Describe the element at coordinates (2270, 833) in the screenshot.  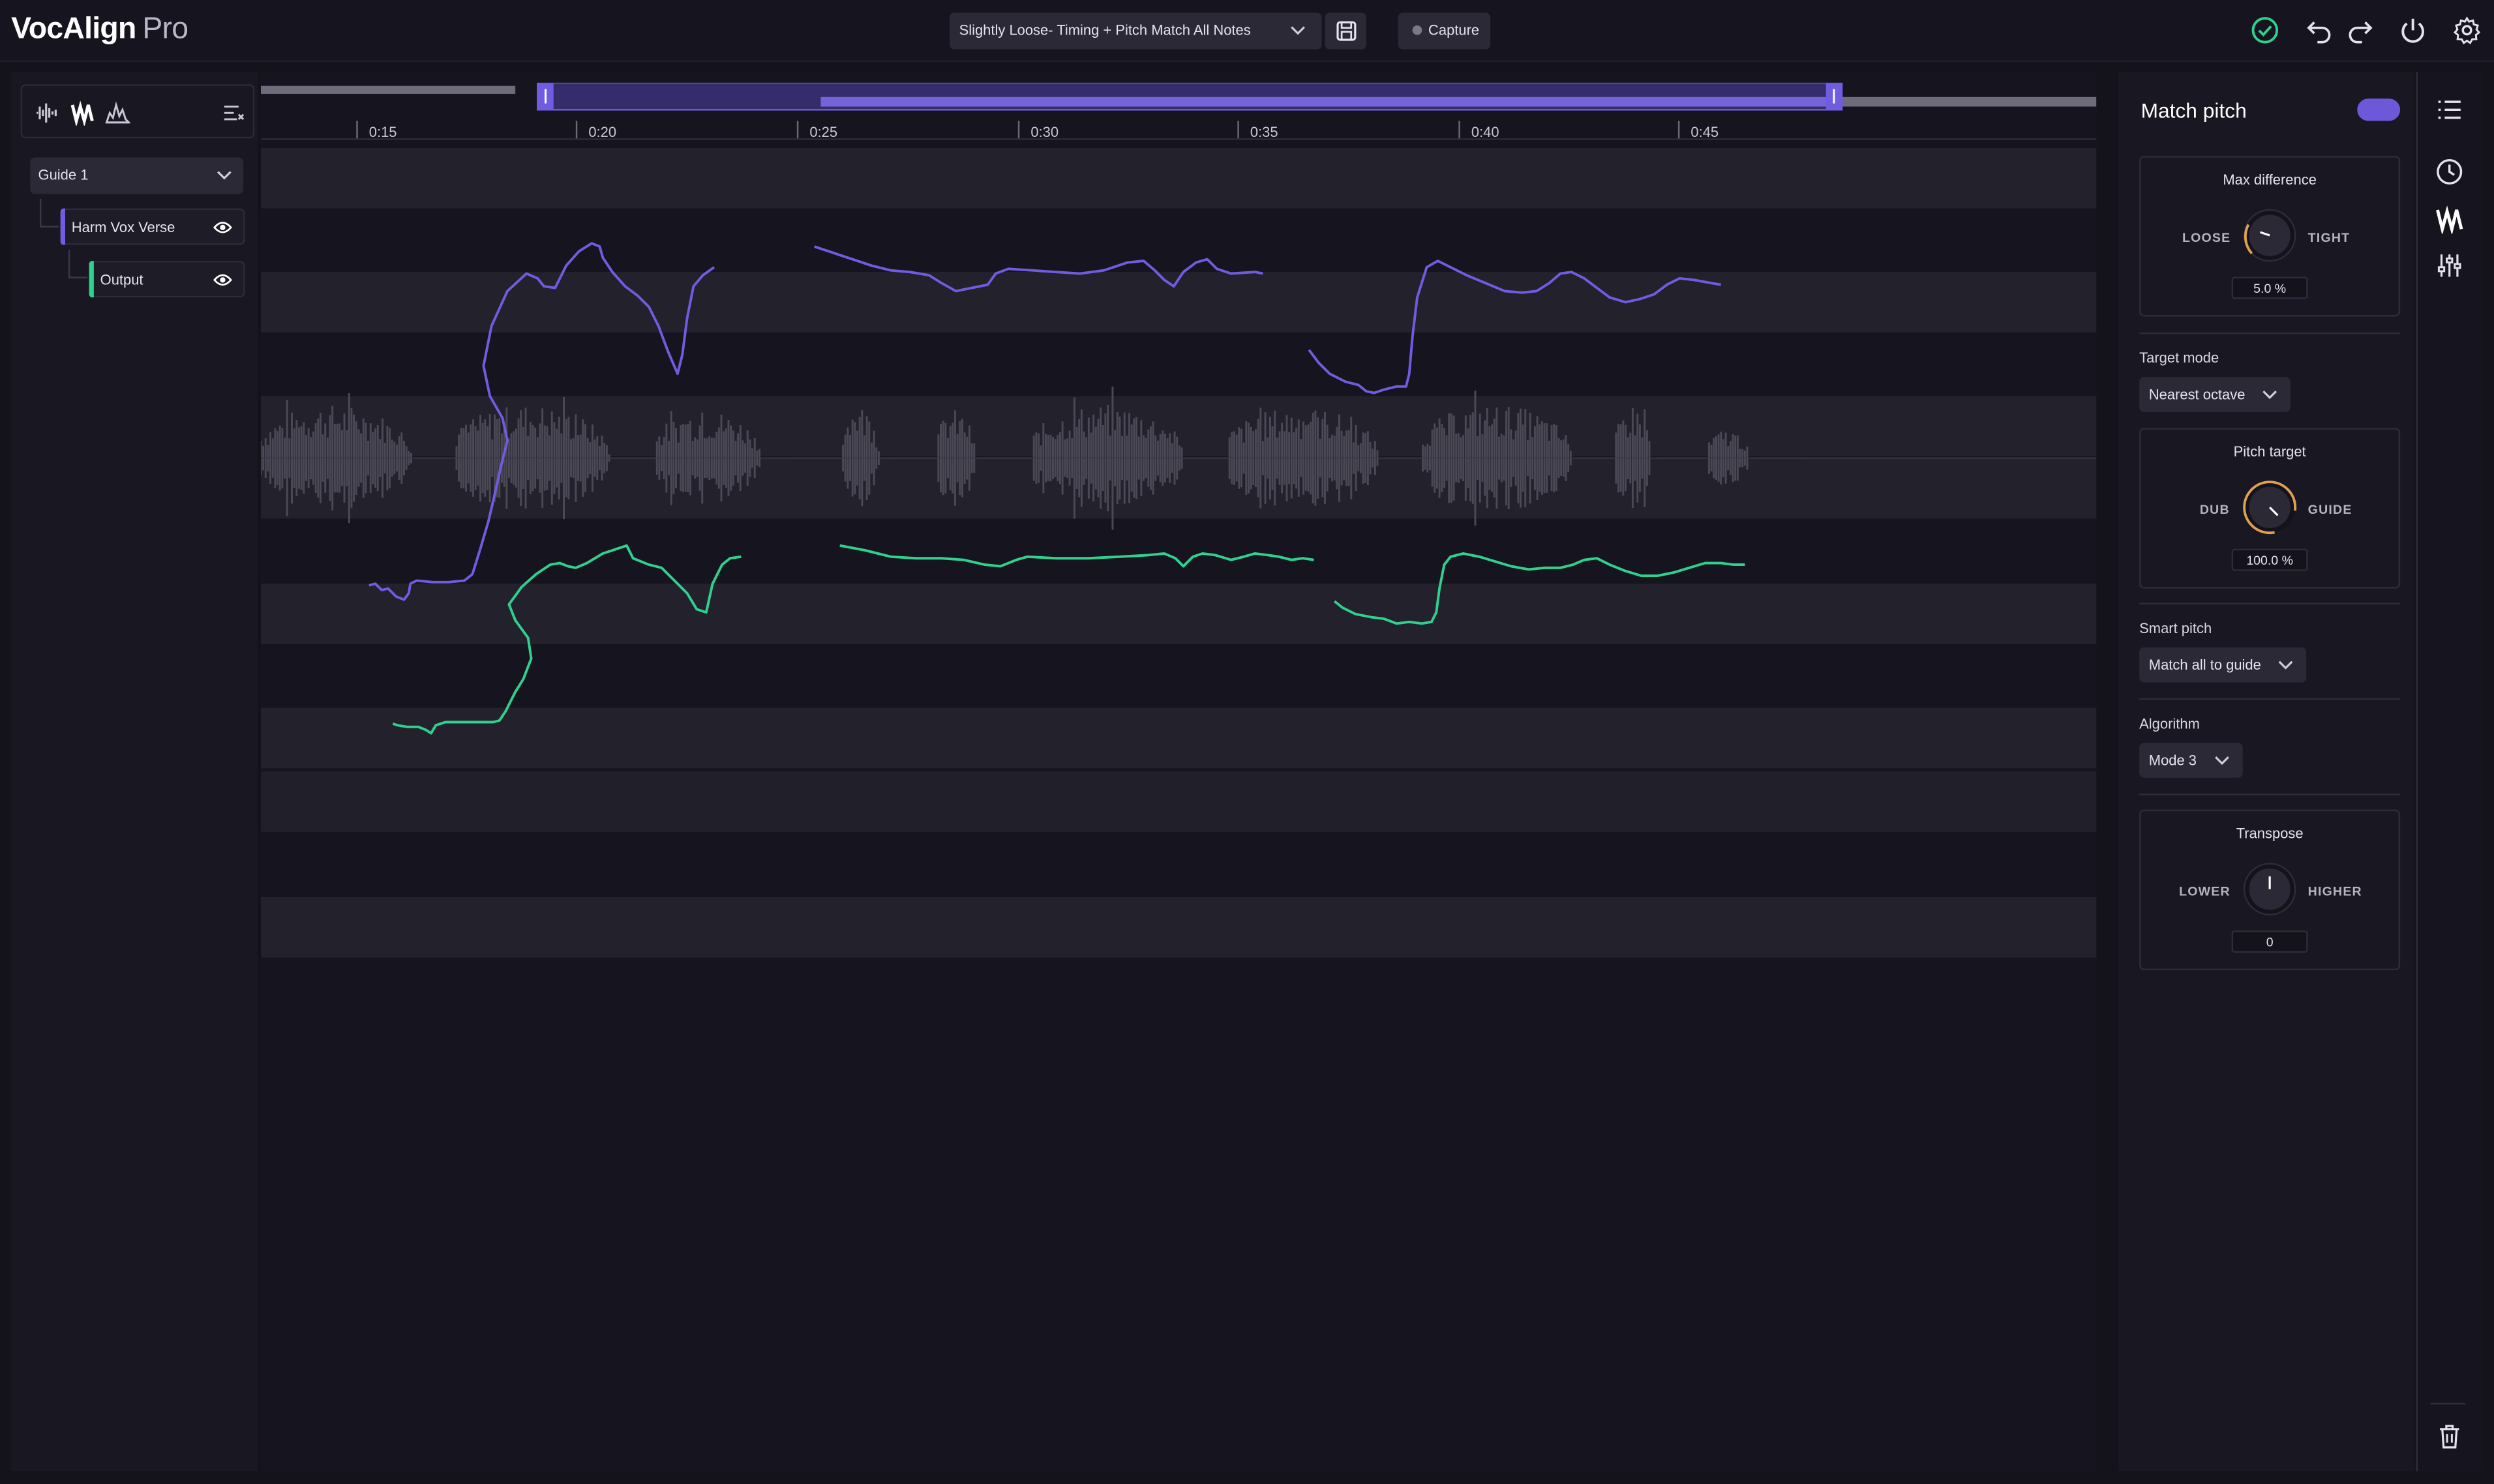
I see `card-title: Transpose` at that location.